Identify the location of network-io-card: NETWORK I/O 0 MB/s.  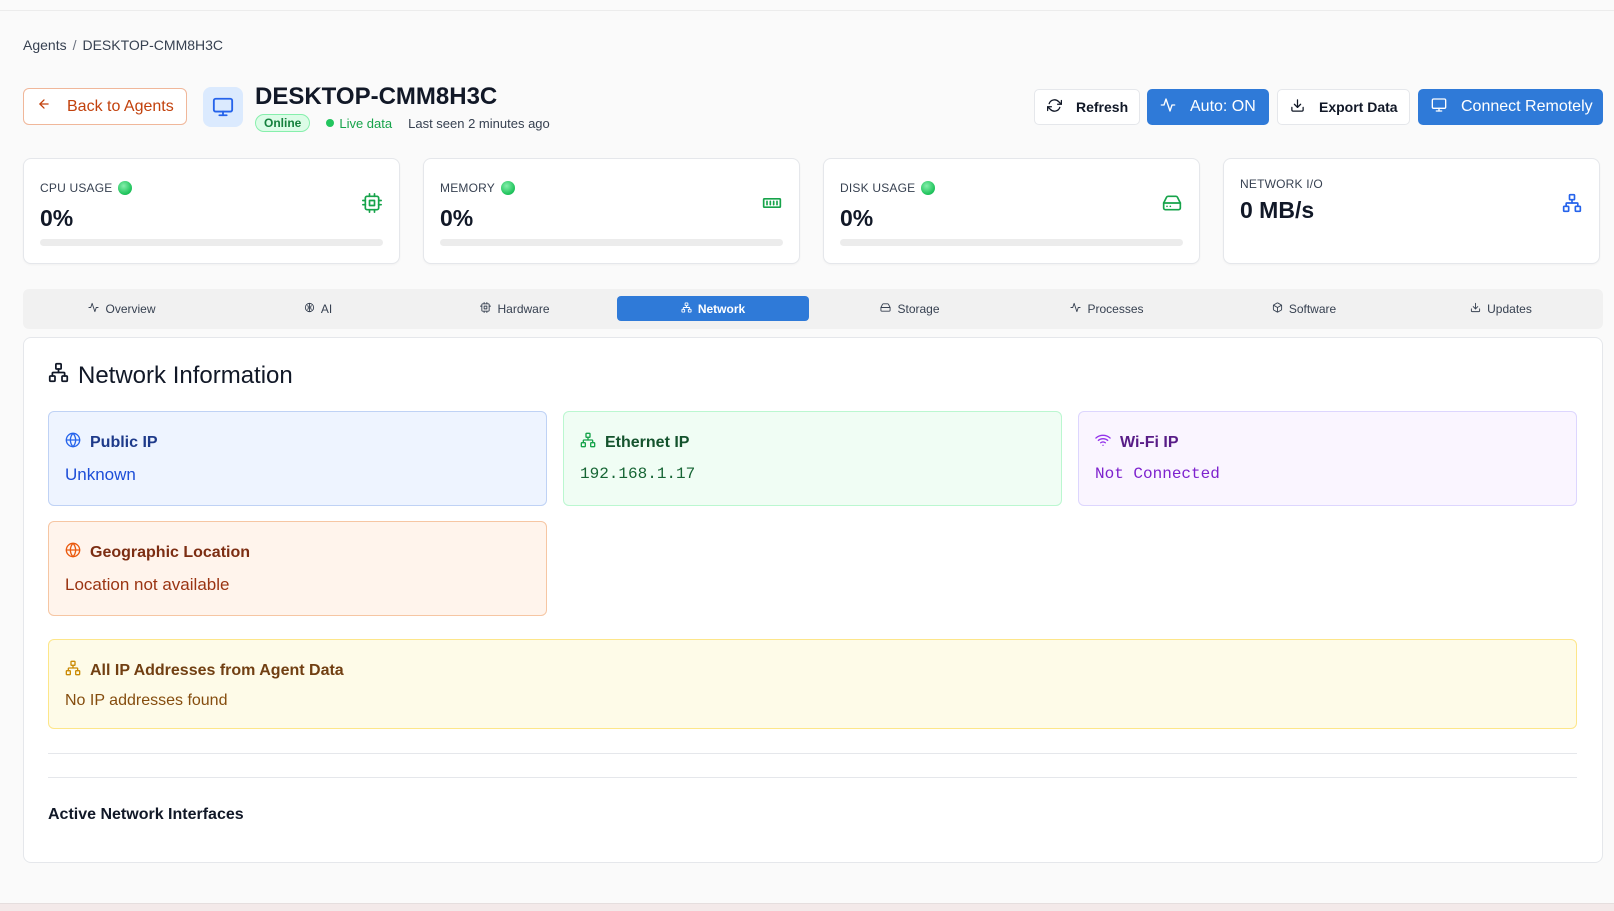
(1411, 211).